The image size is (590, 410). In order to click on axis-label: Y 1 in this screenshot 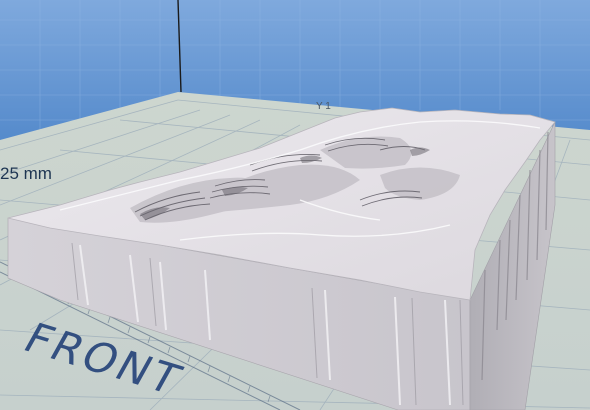, I will do `click(323, 106)`.